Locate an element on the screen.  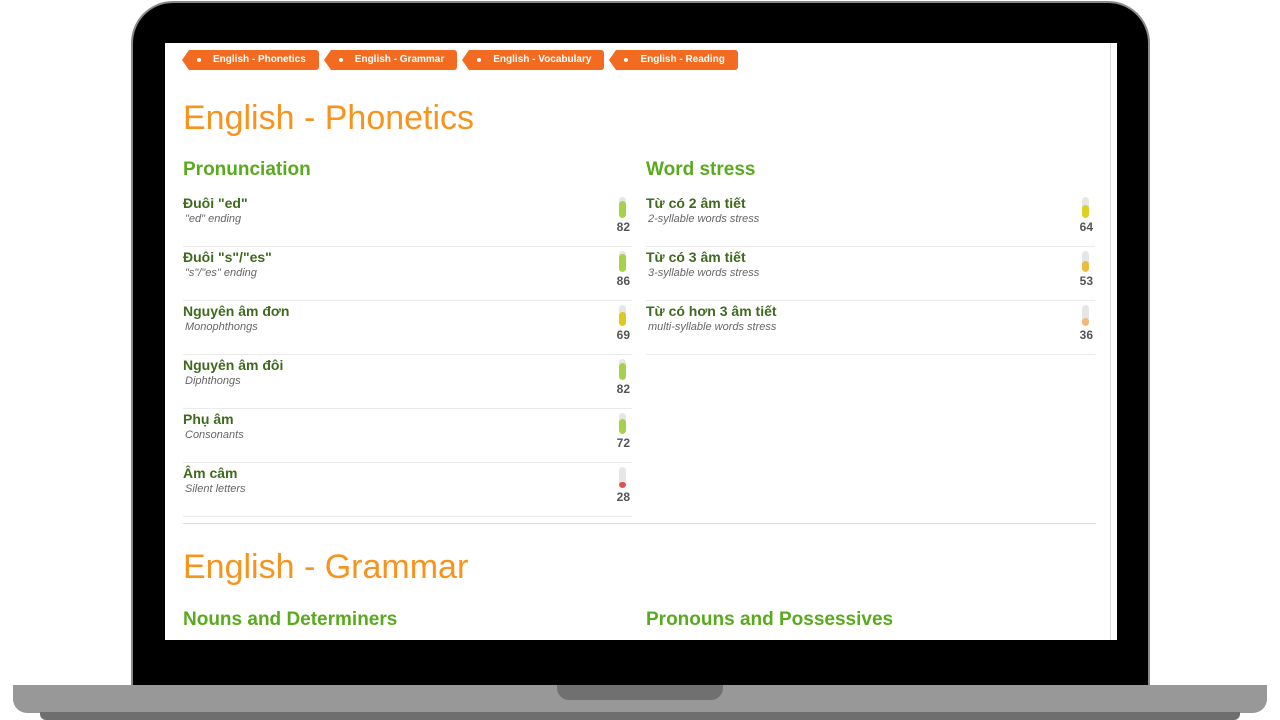
item-subtitle: "s"/"es" ending is located at coordinates (221, 273).